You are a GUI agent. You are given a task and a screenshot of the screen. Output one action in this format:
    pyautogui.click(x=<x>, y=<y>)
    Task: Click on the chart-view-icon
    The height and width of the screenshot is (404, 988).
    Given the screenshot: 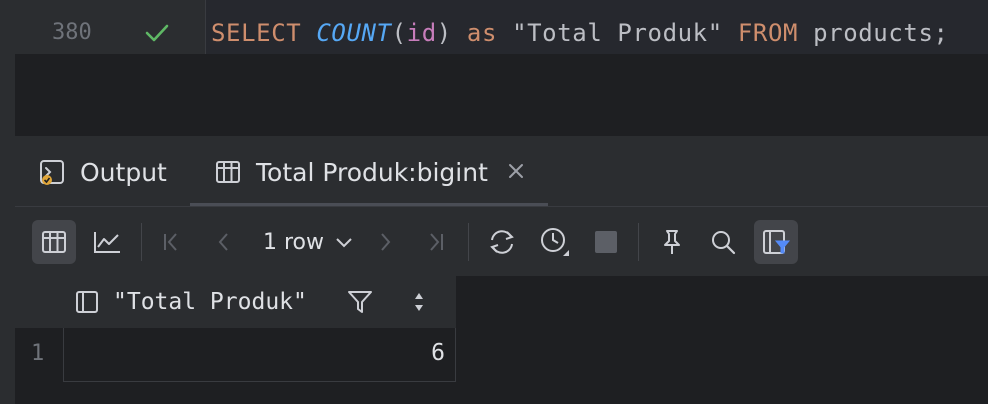 What is the action you would take?
    pyautogui.click(x=107, y=242)
    